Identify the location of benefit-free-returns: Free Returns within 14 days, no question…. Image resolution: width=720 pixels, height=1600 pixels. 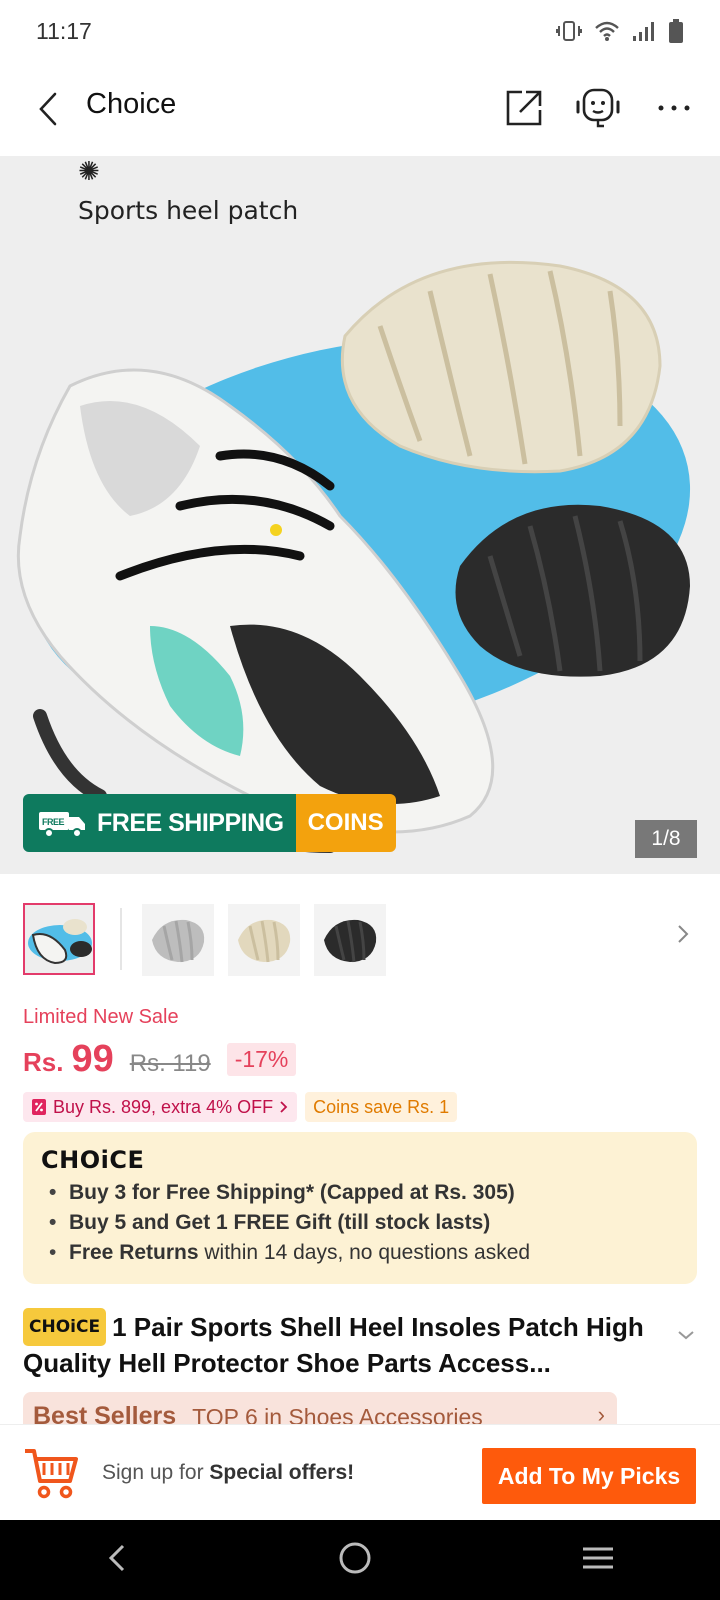
(360, 1253).